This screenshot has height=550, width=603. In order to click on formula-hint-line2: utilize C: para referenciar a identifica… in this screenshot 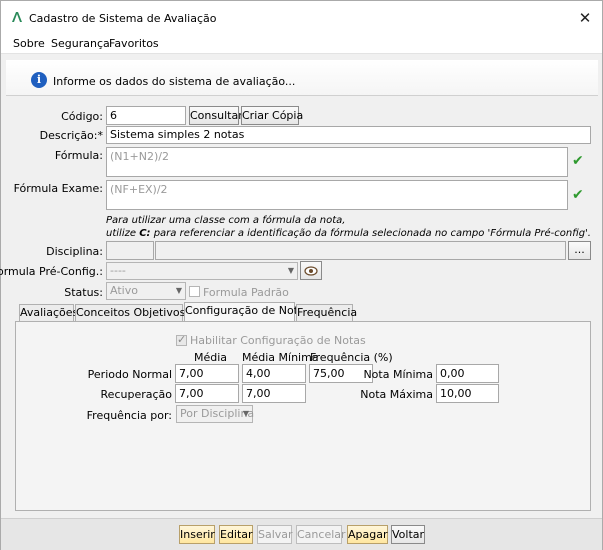, I will do `click(348, 233)`.